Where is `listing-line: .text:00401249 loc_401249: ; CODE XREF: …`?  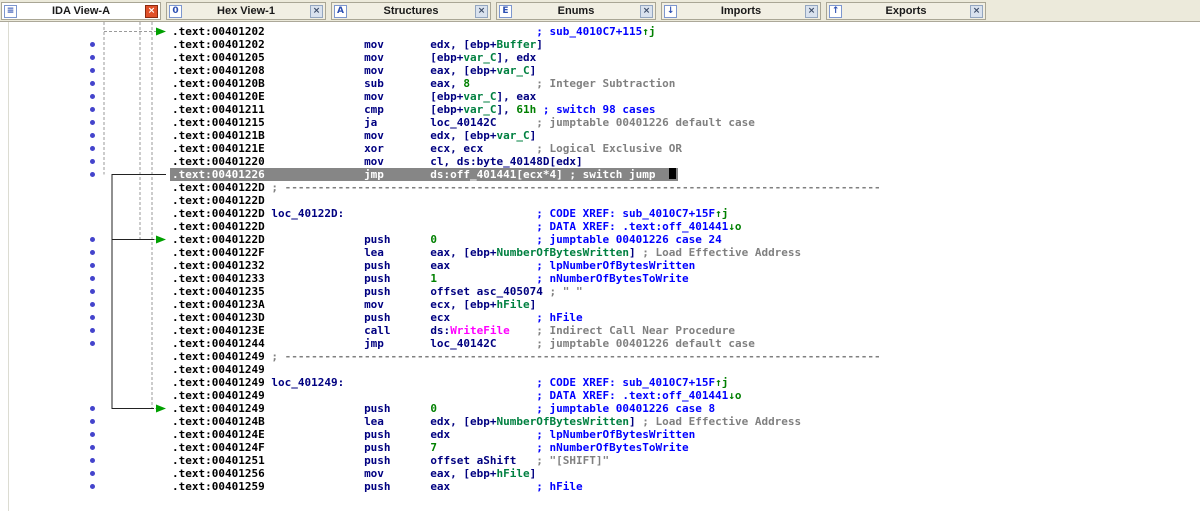
listing-line: .text:00401249 loc_401249: ; CODE XREF: … is located at coordinates (527, 382).